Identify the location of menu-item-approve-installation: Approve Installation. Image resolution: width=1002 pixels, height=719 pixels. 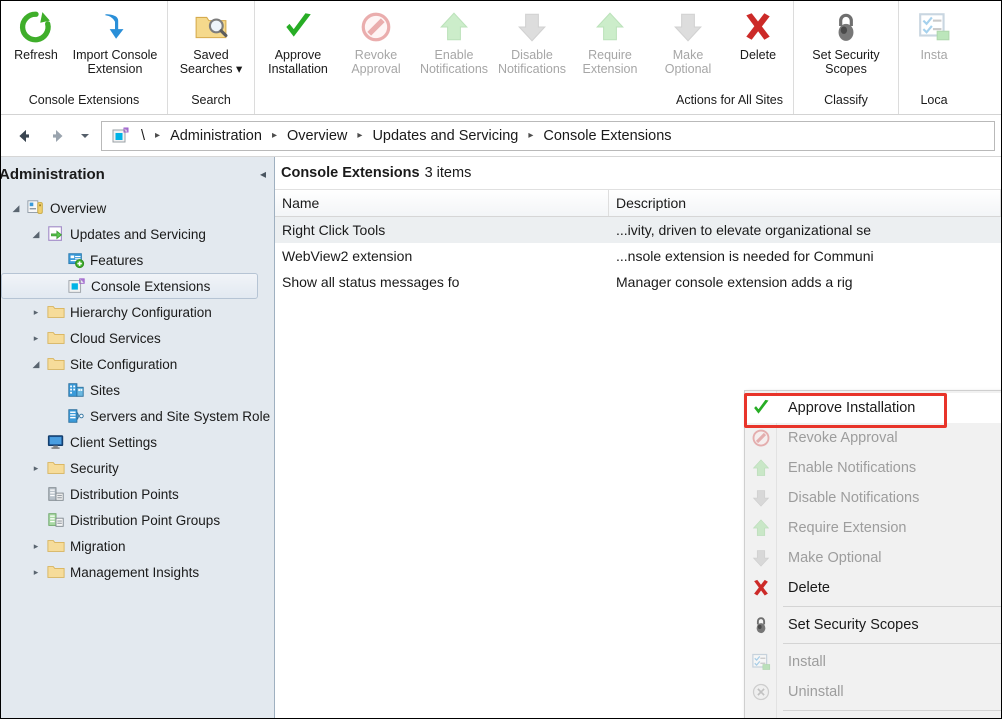
(873, 408).